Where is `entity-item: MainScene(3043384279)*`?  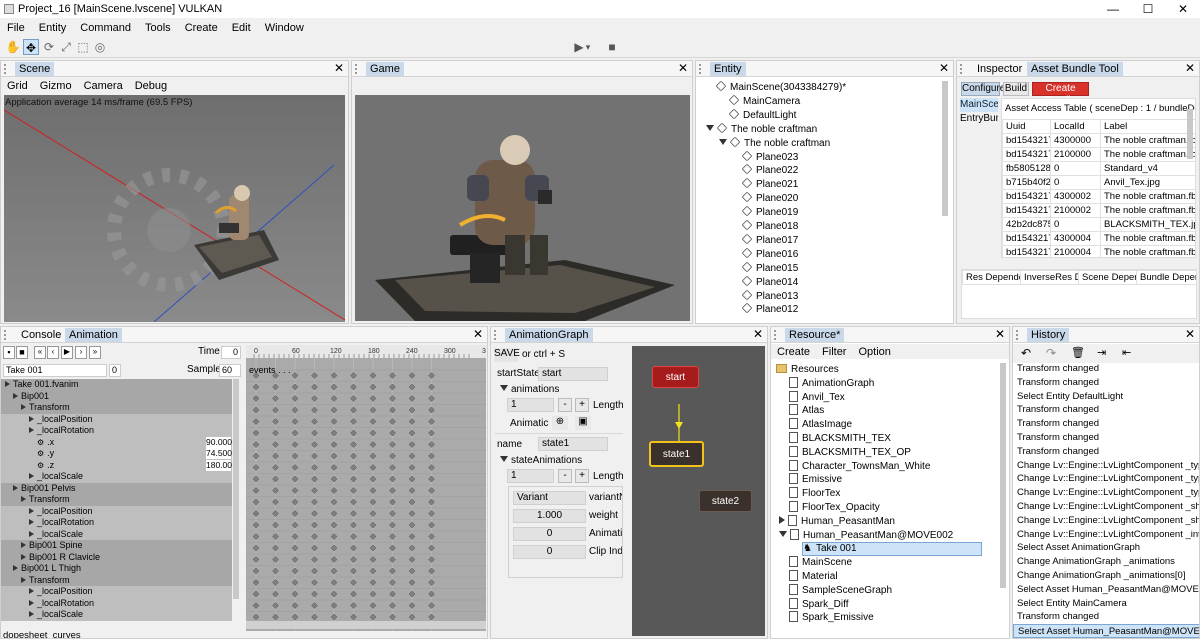 entity-item: MainScene(3043384279)* is located at coordinates (780, 87).